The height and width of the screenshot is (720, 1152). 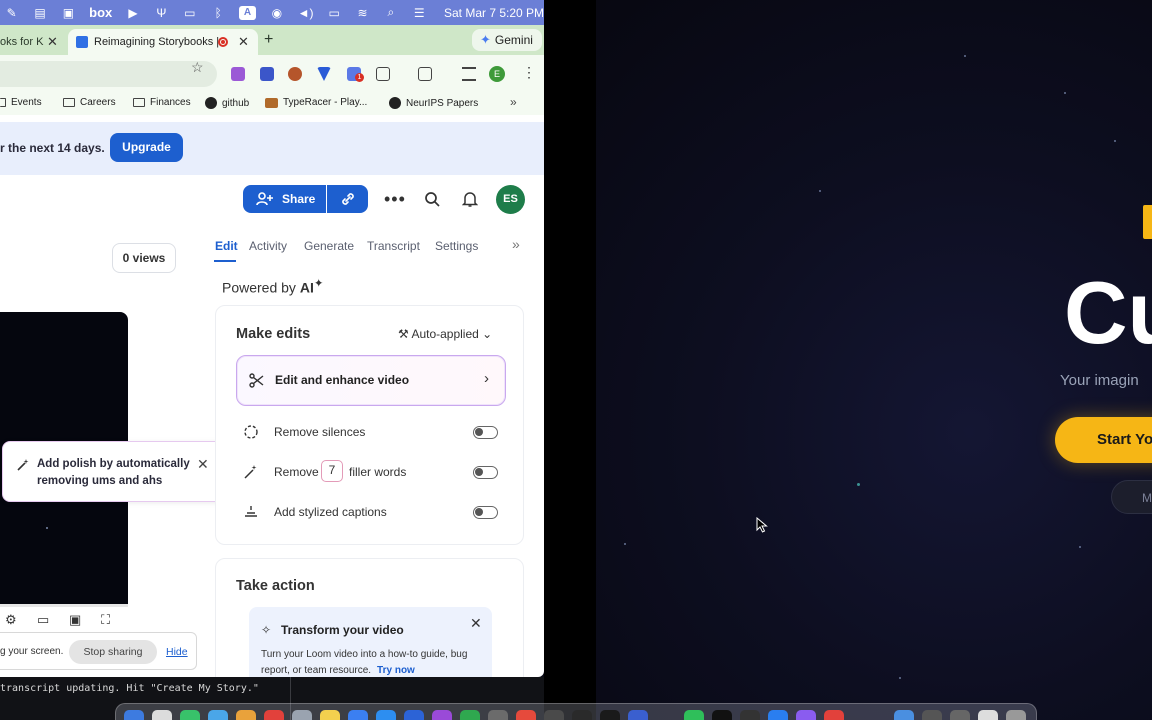 What do you see at coordinates (386, 715) in the screenshot?
I see `app-store-icon` at bounding box center [386, 715].